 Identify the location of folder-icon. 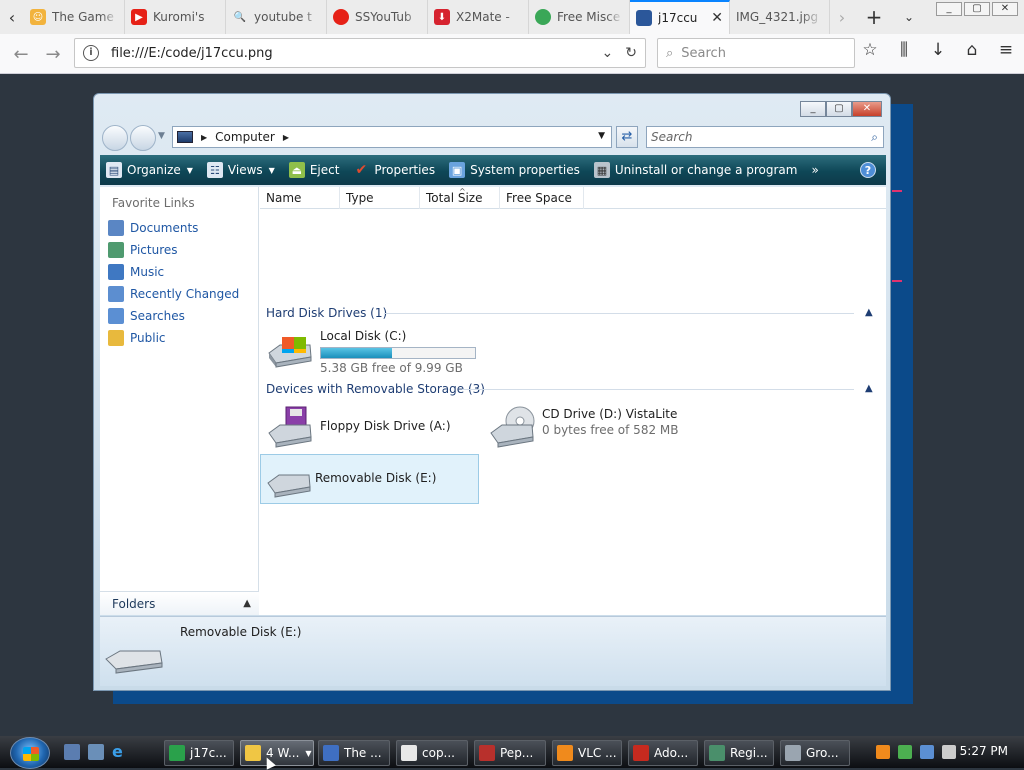
(116, 338).